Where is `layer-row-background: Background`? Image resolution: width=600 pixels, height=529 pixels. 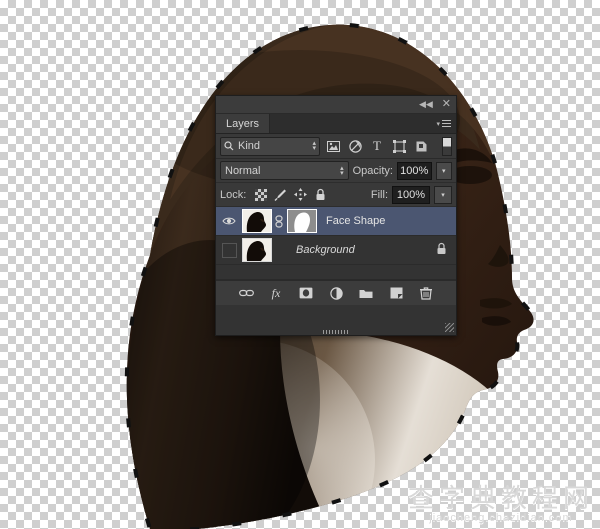 layer-row-background: Background is located at coordinates (336, 250).